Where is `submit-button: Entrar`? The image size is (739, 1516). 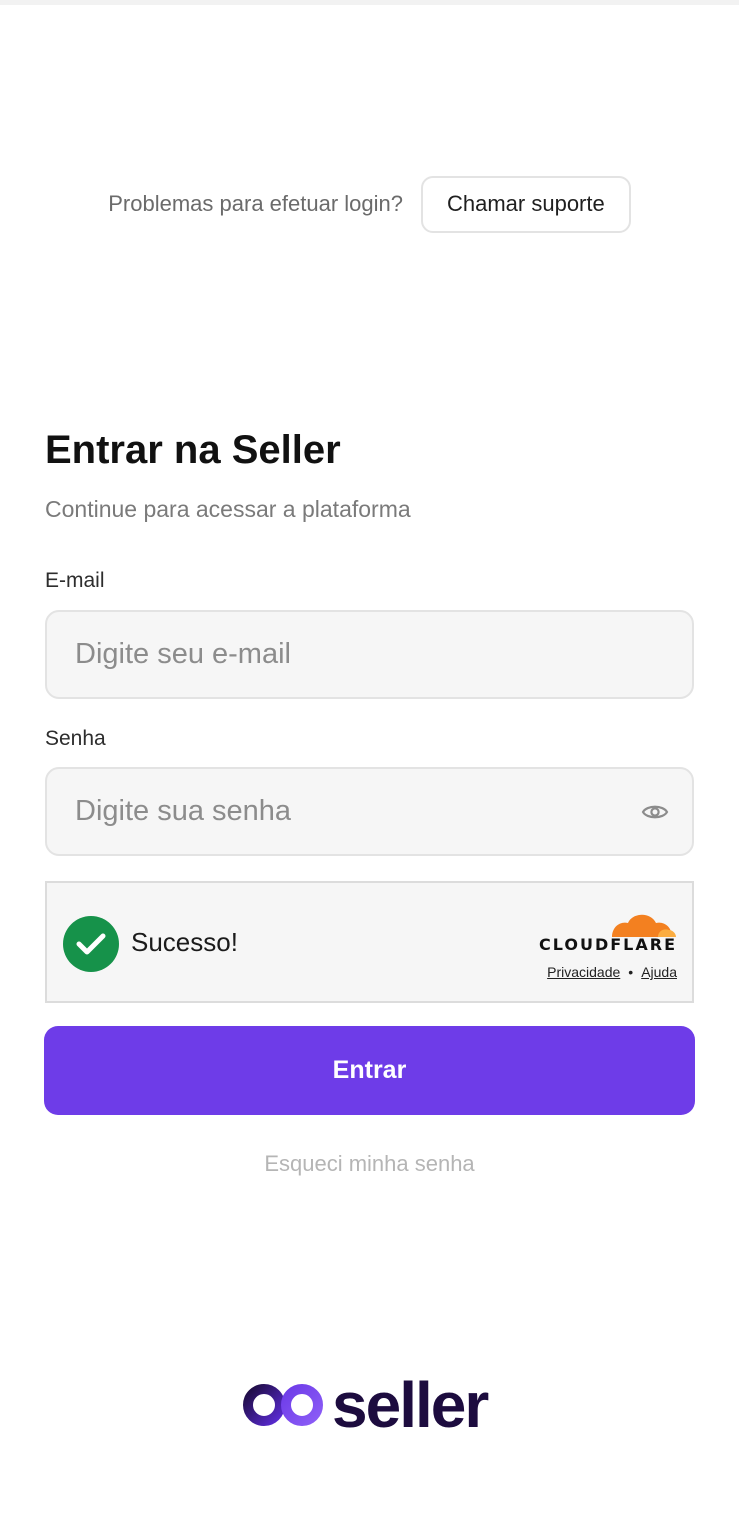 submit-button: Entrar is located at coordinates (369, 1070).